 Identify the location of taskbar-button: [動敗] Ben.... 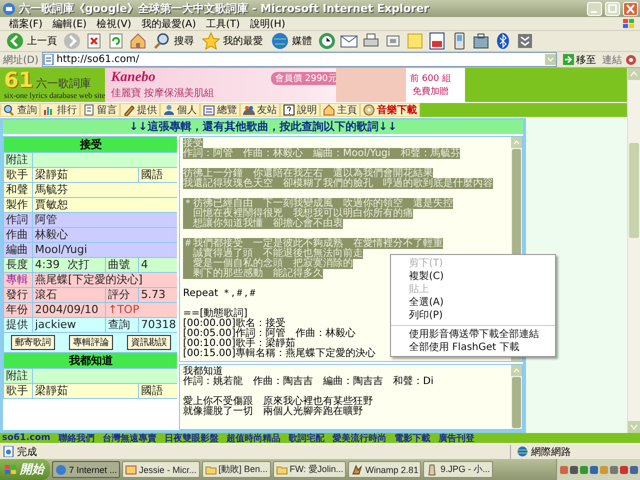
(236, 469).